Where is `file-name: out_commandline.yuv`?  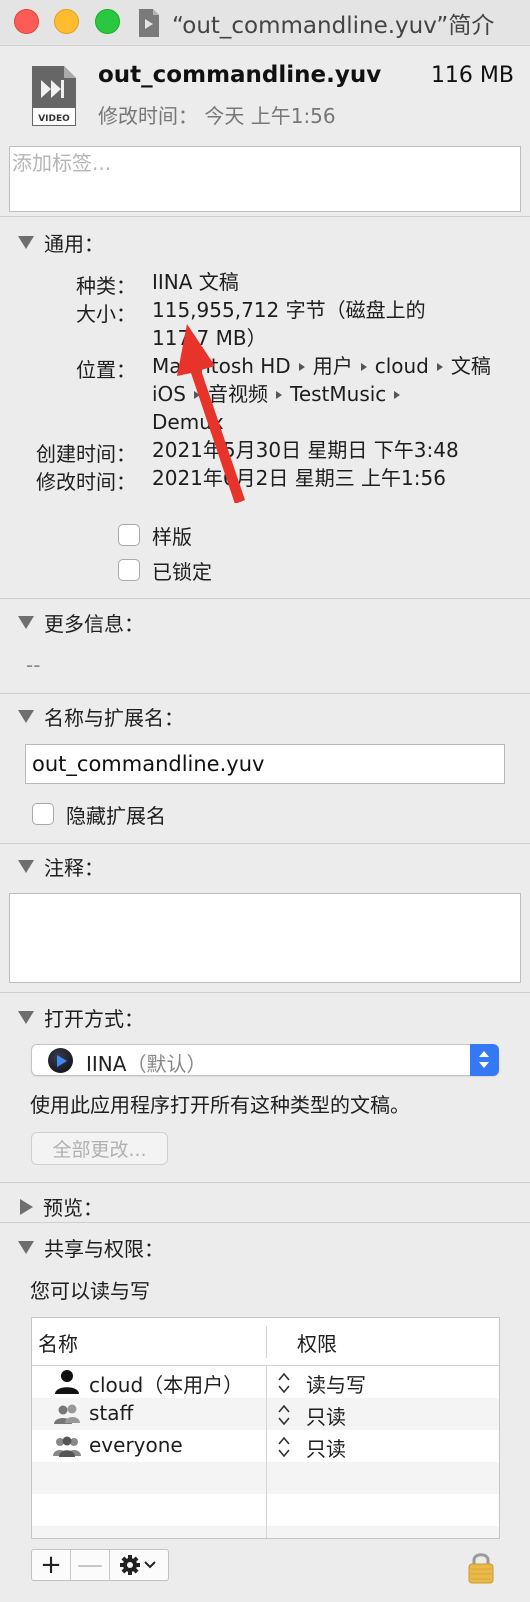 file-name: out_commandline.yuv is located at coordinates (240, 75).